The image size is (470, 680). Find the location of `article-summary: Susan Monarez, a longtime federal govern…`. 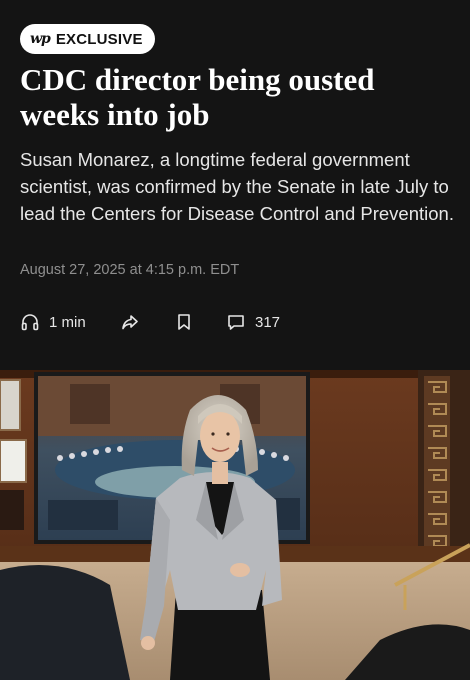

article-summary: Susan Monarez, a longtime federal govern… is located at coordinates (237, 186).